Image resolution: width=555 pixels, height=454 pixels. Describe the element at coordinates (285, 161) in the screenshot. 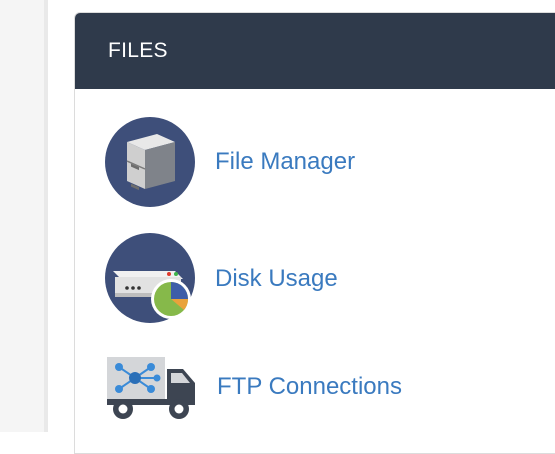

I see `file-manager-label: File Manager` at that location.